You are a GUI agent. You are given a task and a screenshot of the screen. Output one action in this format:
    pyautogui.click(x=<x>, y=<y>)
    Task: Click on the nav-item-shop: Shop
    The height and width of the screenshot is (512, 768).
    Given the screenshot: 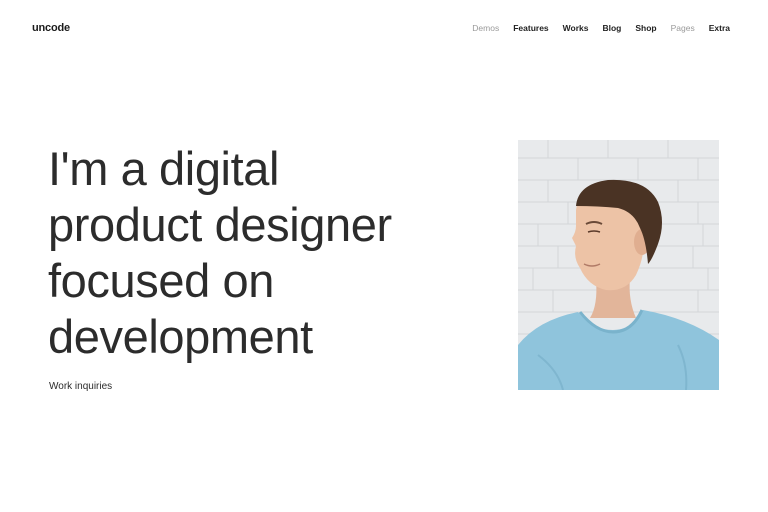 What is the action you would take?
    pyautogui.click(x=645, y=28)
    